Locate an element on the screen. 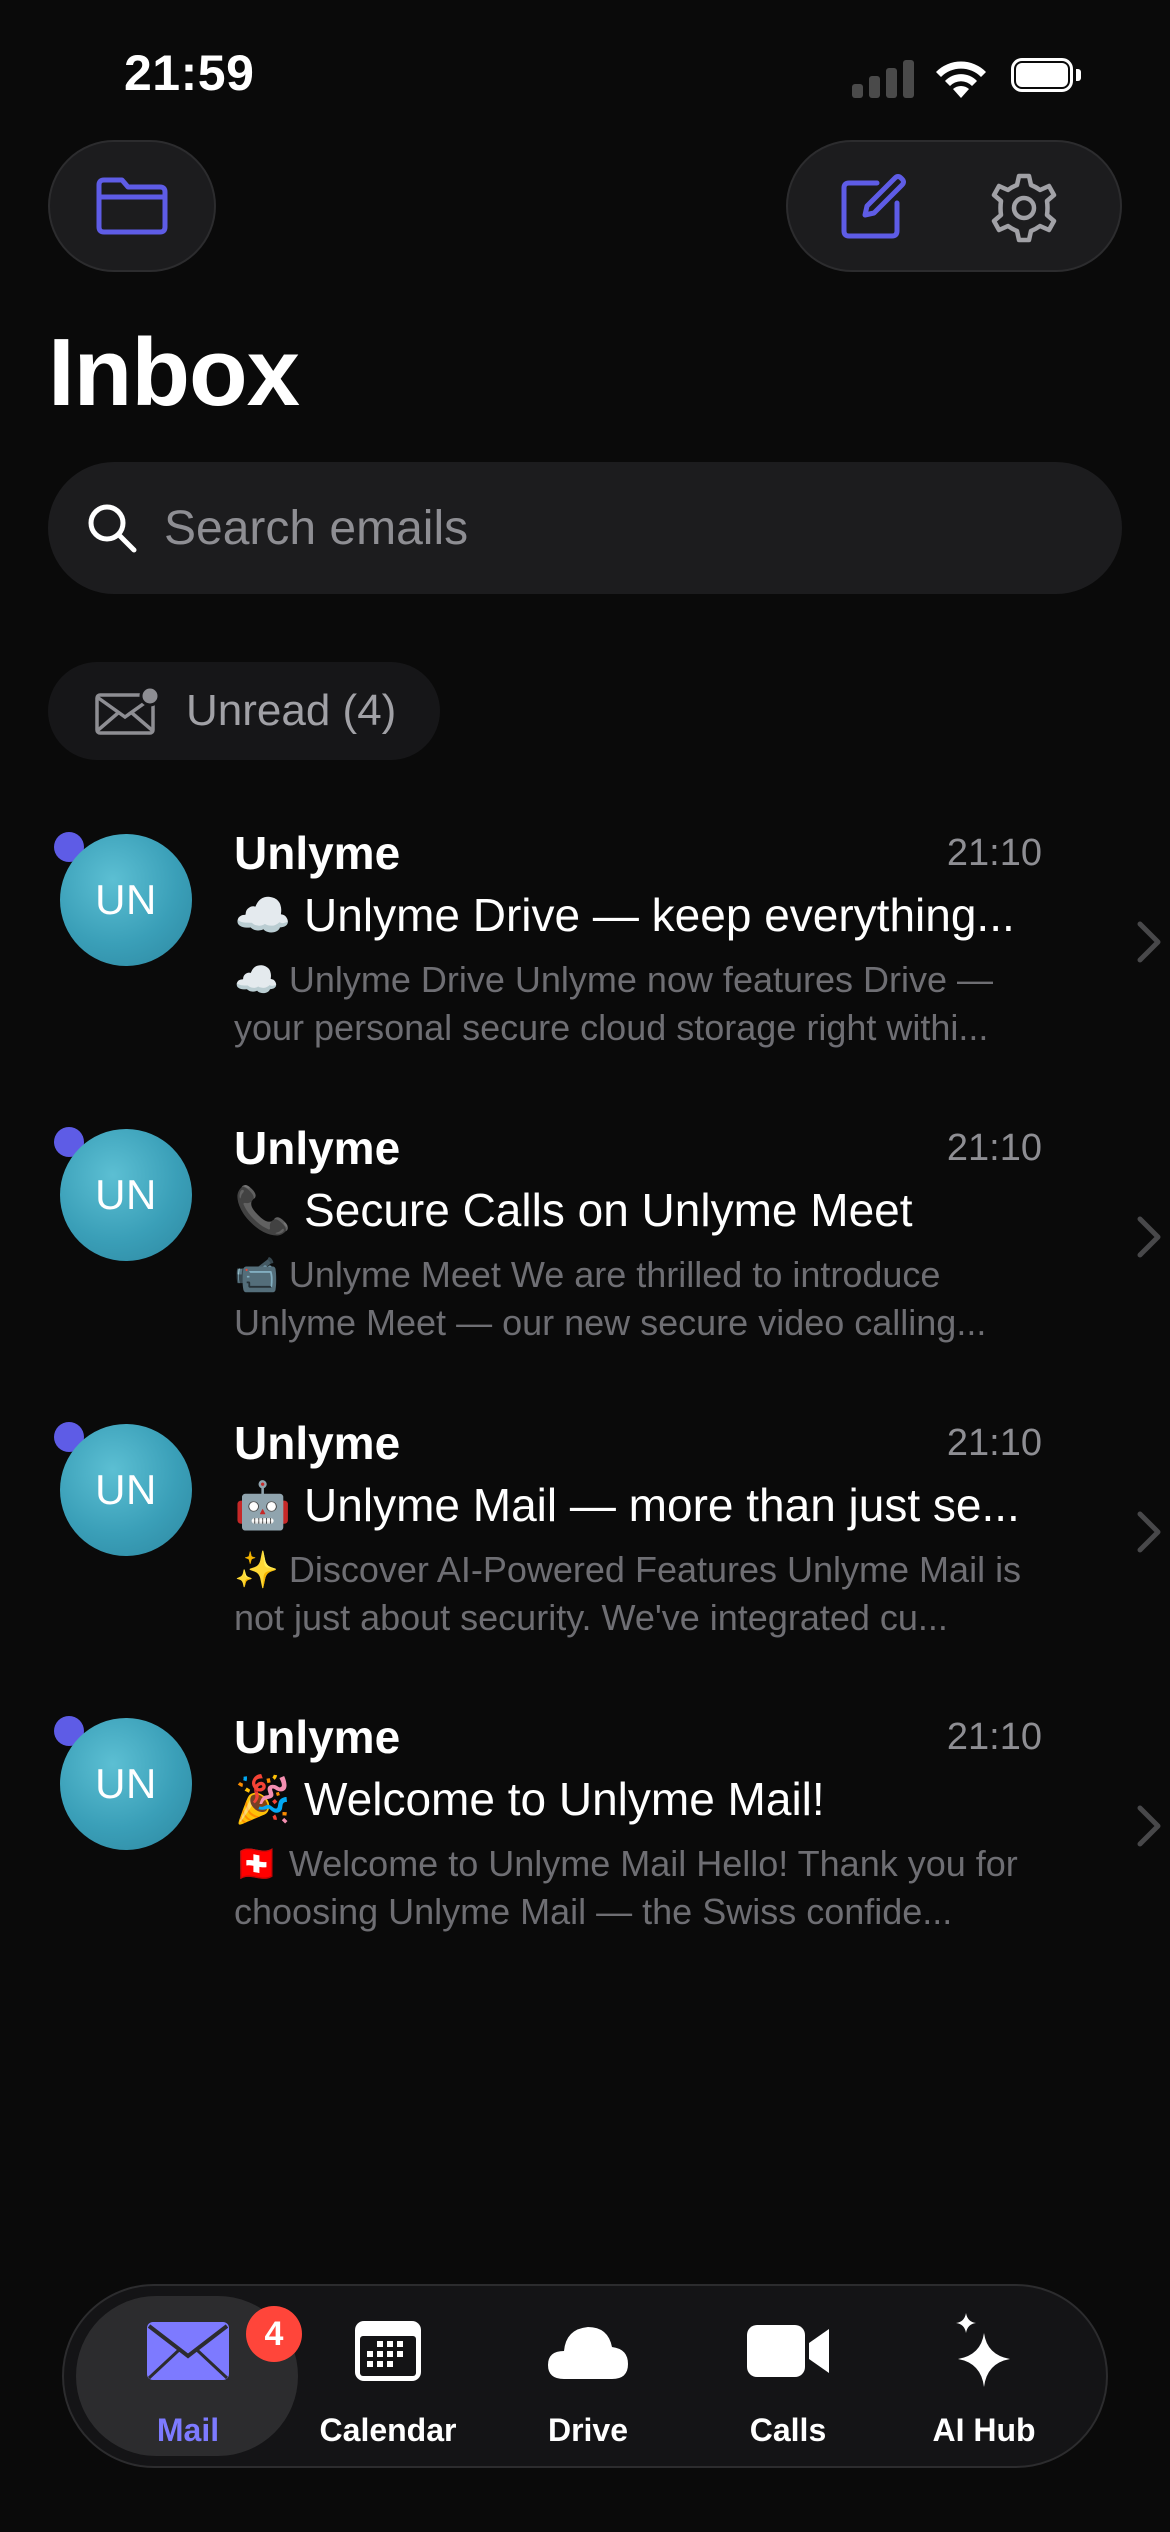 The height and width of the screenshot is (2532, 1170). folders-button is located at coordinates (132, 206).